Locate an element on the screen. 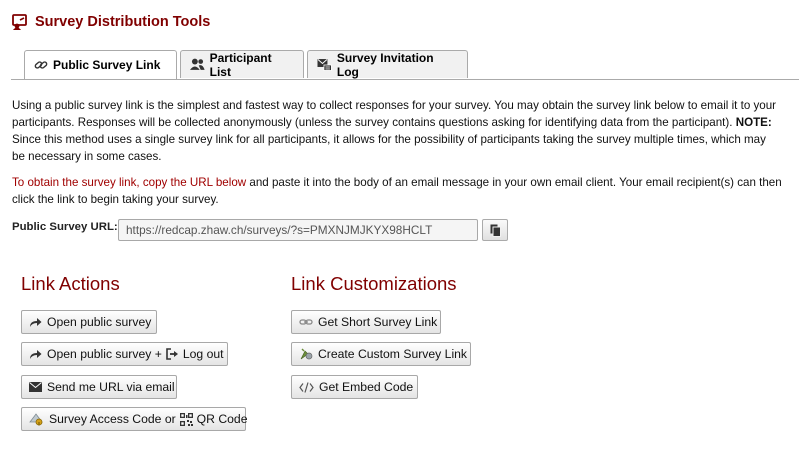 The image size is (799, 472). open-public-survey-button: Open public survey is located at coordinates (89, 322).